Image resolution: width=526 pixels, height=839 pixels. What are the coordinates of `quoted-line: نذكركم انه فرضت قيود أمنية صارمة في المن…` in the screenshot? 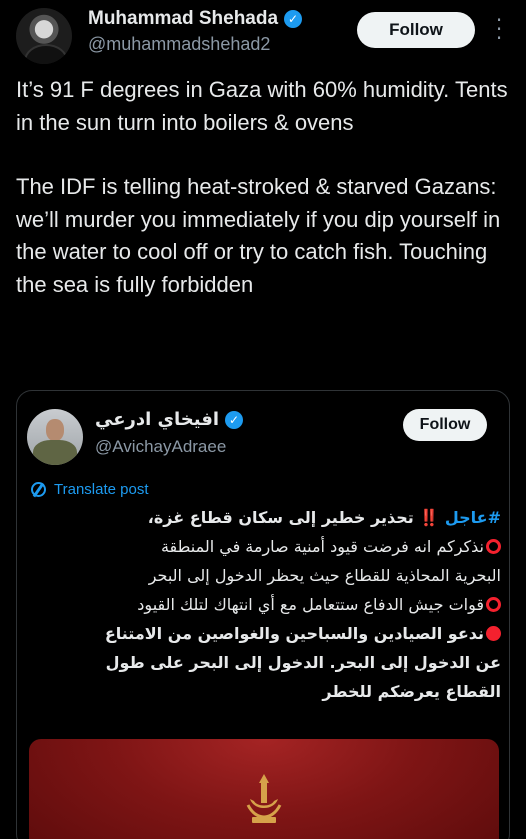 It's located at (264, 546).